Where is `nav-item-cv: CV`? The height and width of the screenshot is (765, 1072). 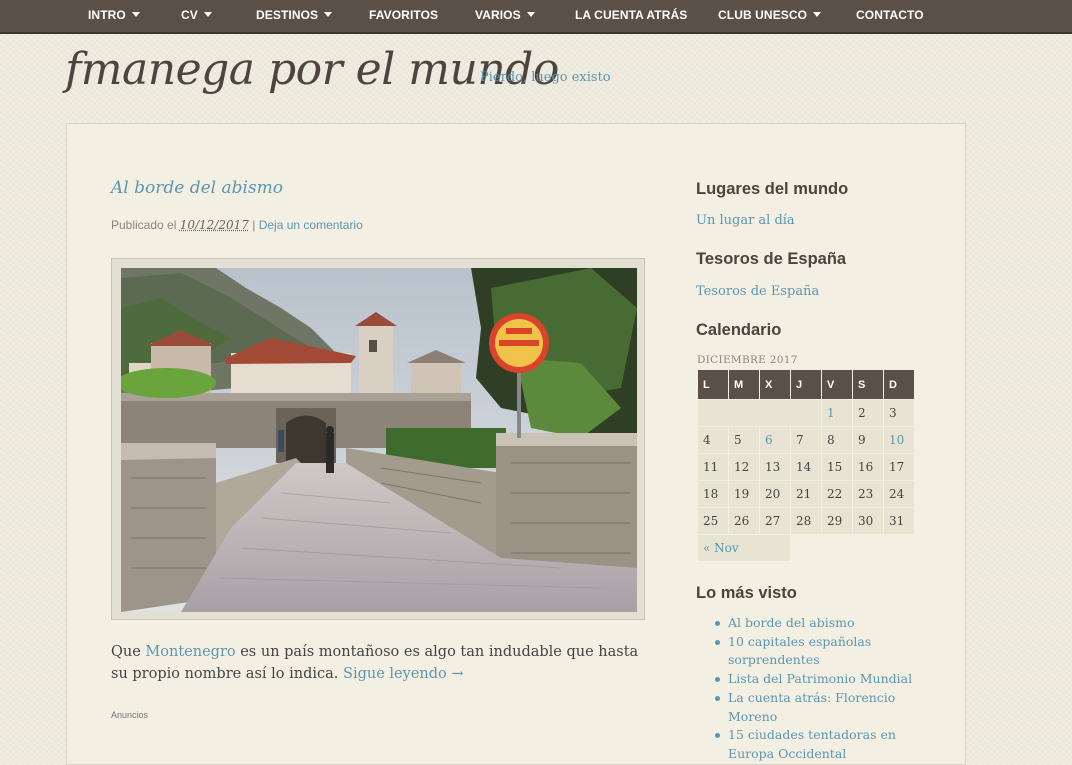 nav-item-cv: CV is located at coordinates (196, 16).